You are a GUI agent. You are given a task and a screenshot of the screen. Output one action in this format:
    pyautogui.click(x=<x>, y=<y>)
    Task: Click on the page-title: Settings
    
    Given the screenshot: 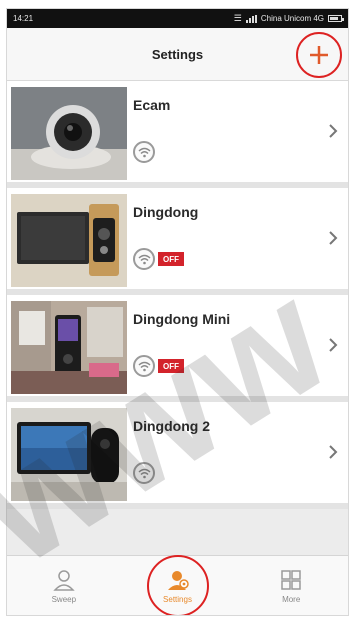 What is the action you would take?
    pyautogui.click(x=177, y=54)
    